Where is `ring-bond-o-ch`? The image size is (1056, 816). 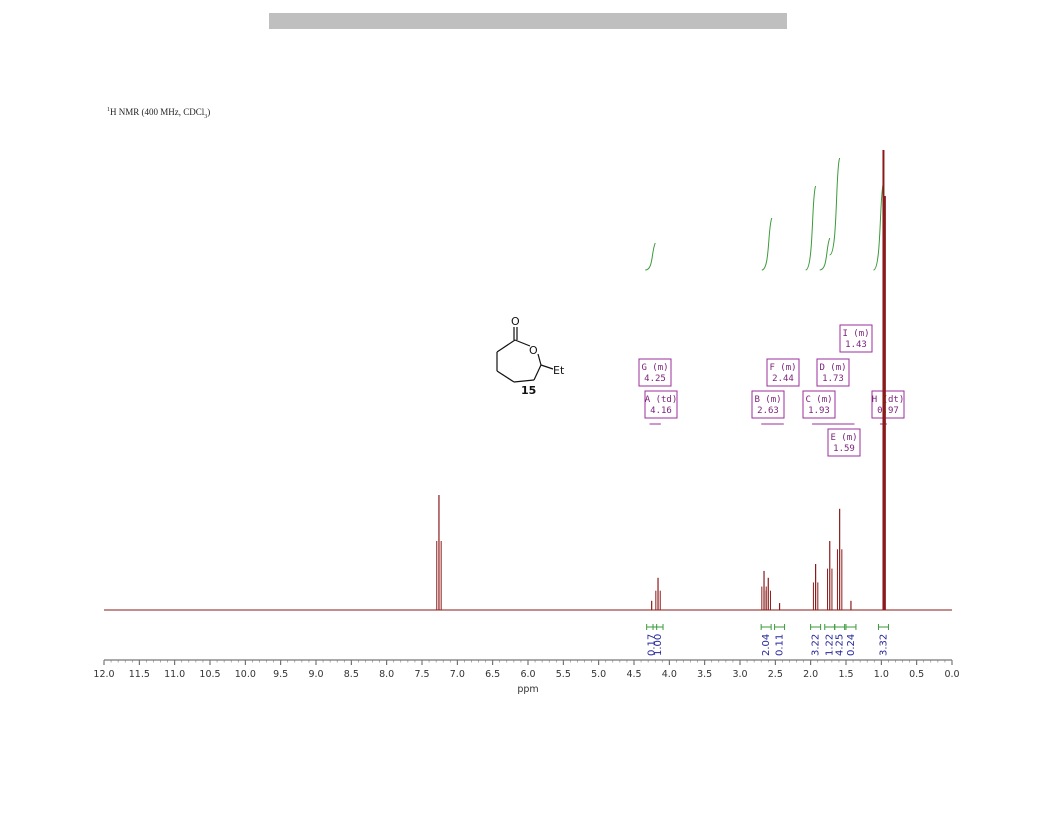 ring-bond-o-ch is located at coordinates (539, 359).